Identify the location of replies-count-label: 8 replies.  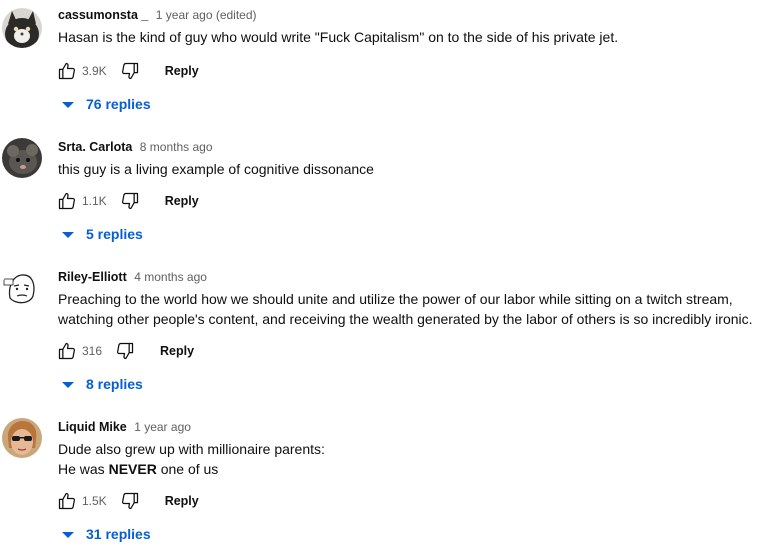
(114, 384).